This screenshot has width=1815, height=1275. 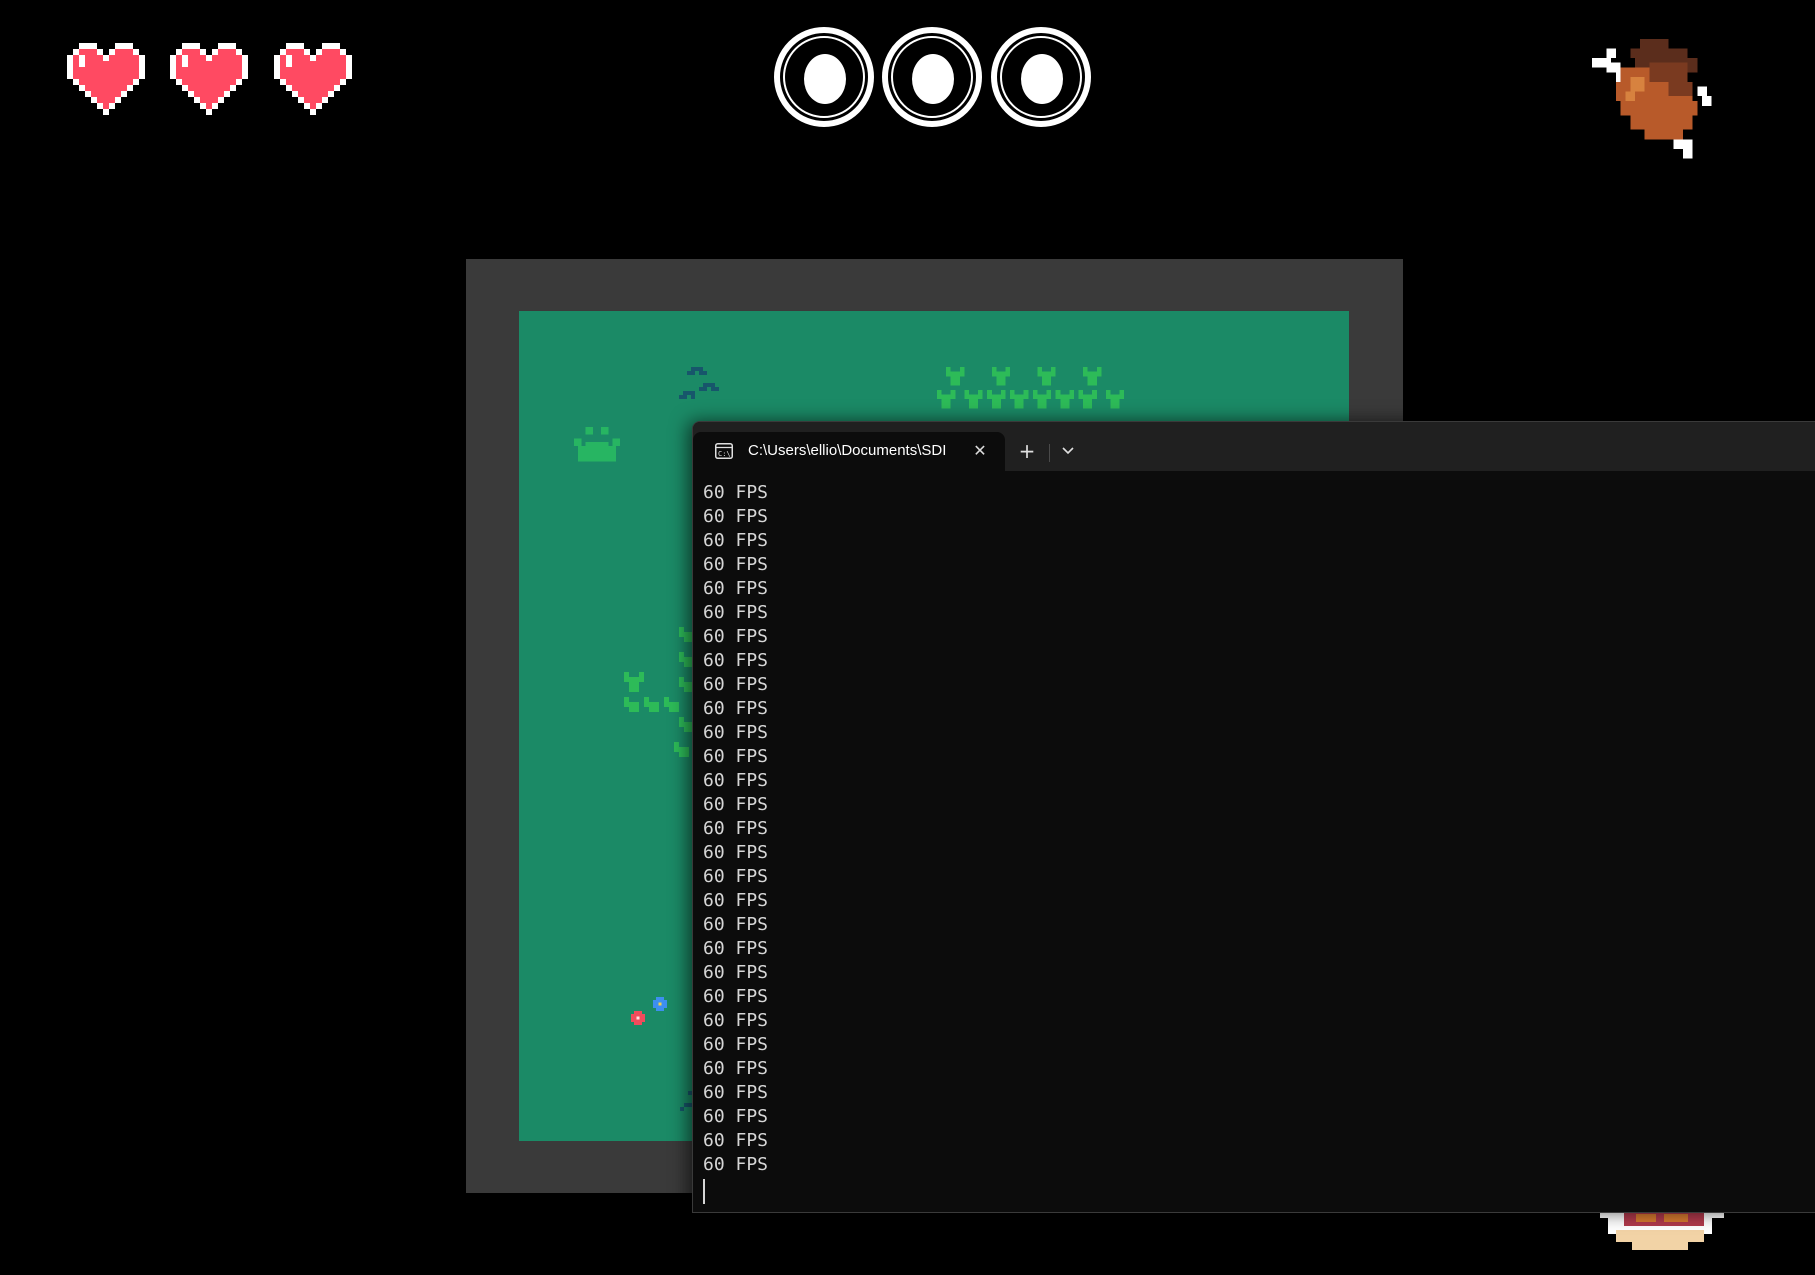 I want to click on terminal-titlebar: C:\ C:\Users\ellio\Documents\SDI ✕ +, so click(x=1254, y=446).